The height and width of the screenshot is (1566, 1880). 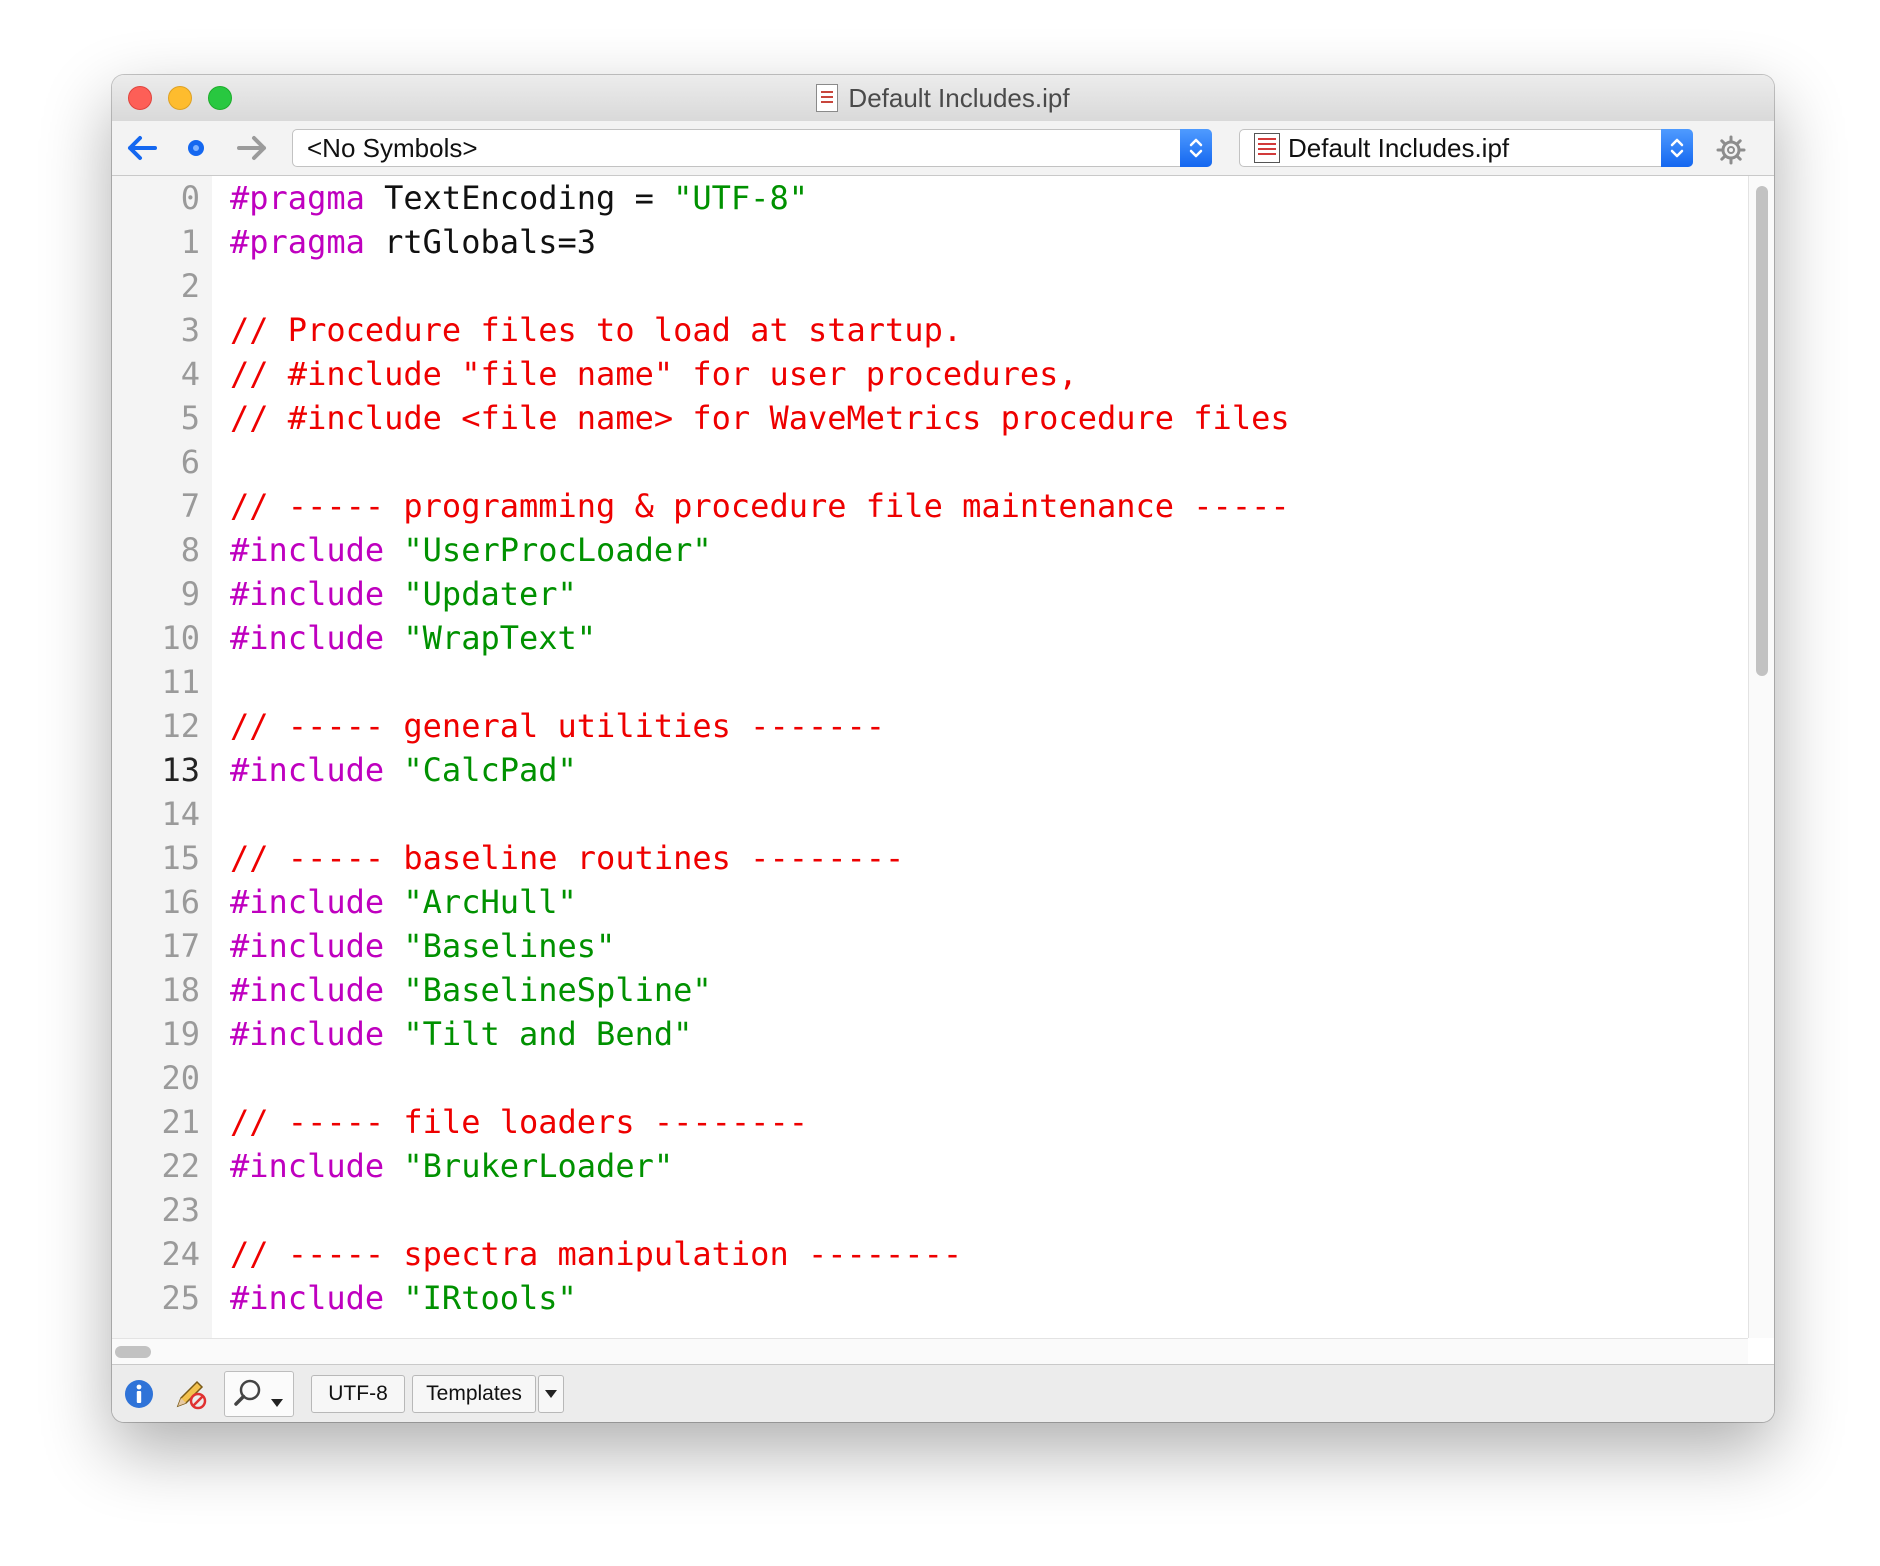 What do you see at coordinates (959, 97) in the screenshot?
I see `window-title: Default Includes.ipf` at bounding box center [959, 97].